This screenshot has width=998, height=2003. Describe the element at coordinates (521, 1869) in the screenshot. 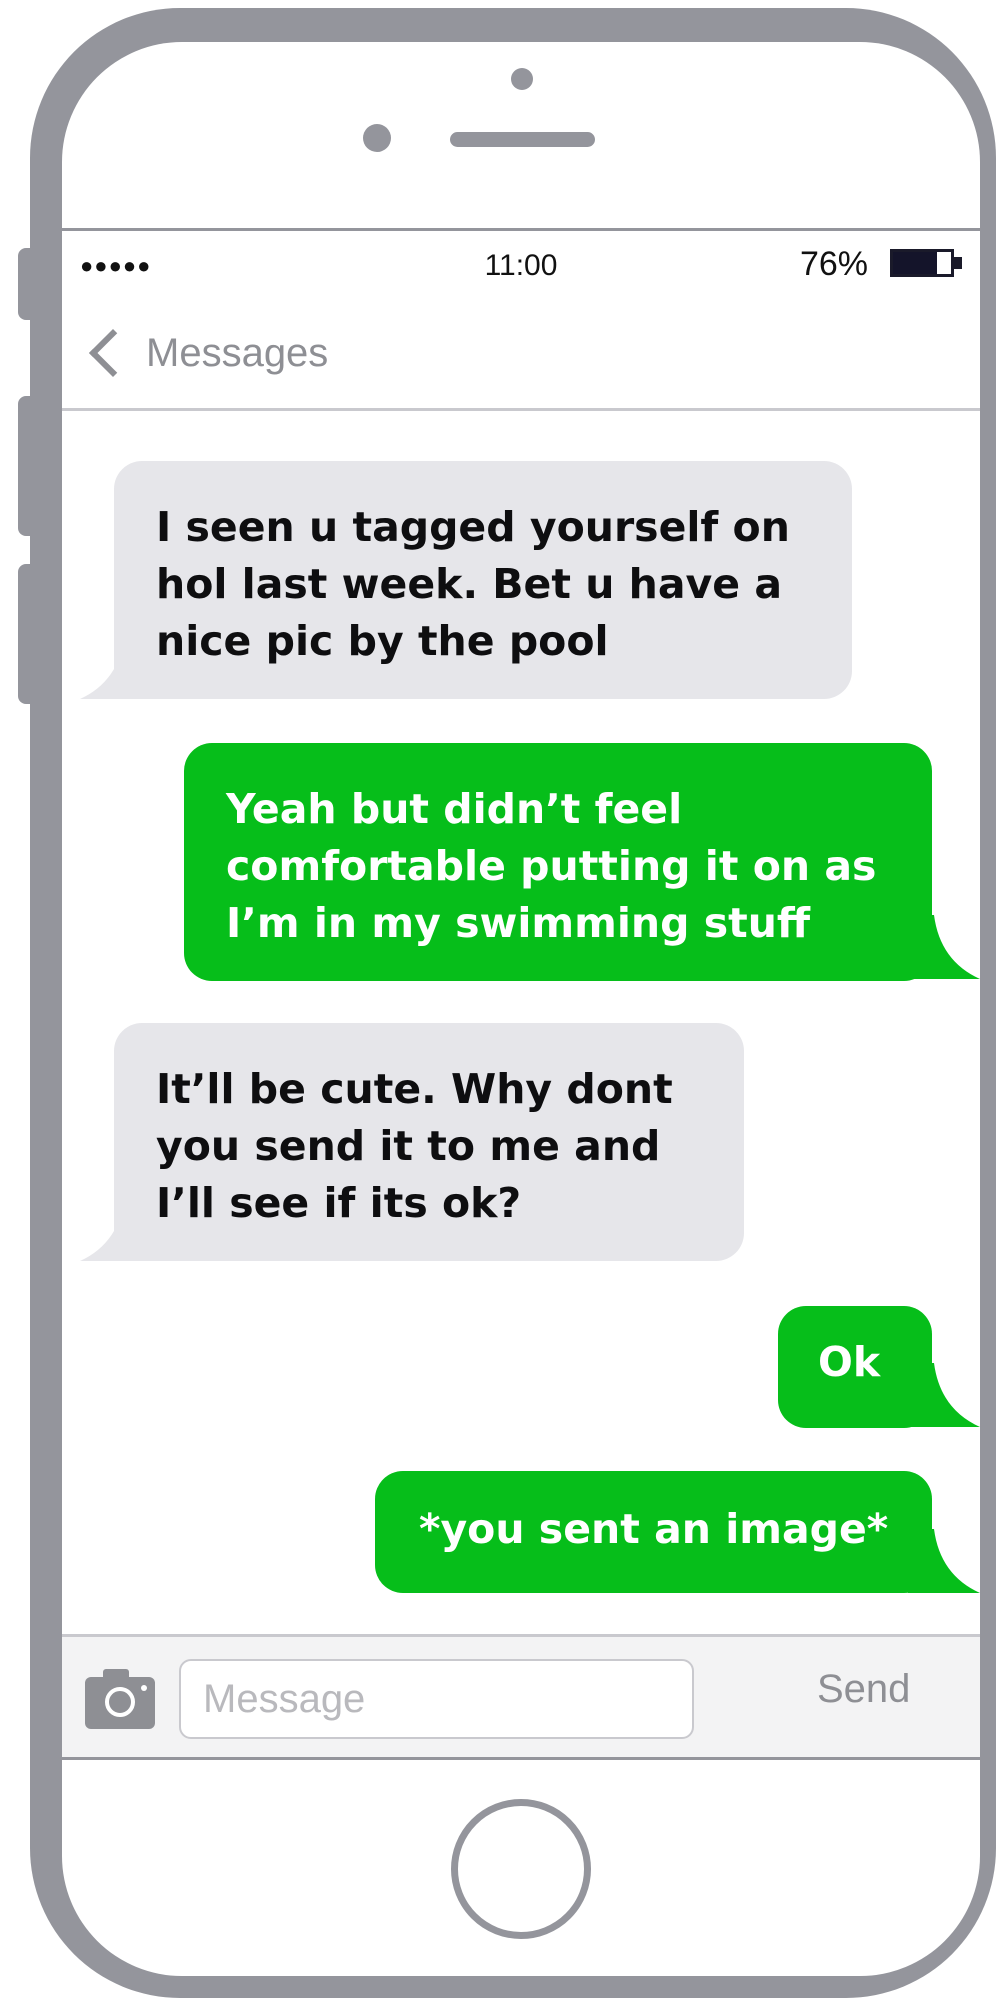

I see `home-button` at that location.